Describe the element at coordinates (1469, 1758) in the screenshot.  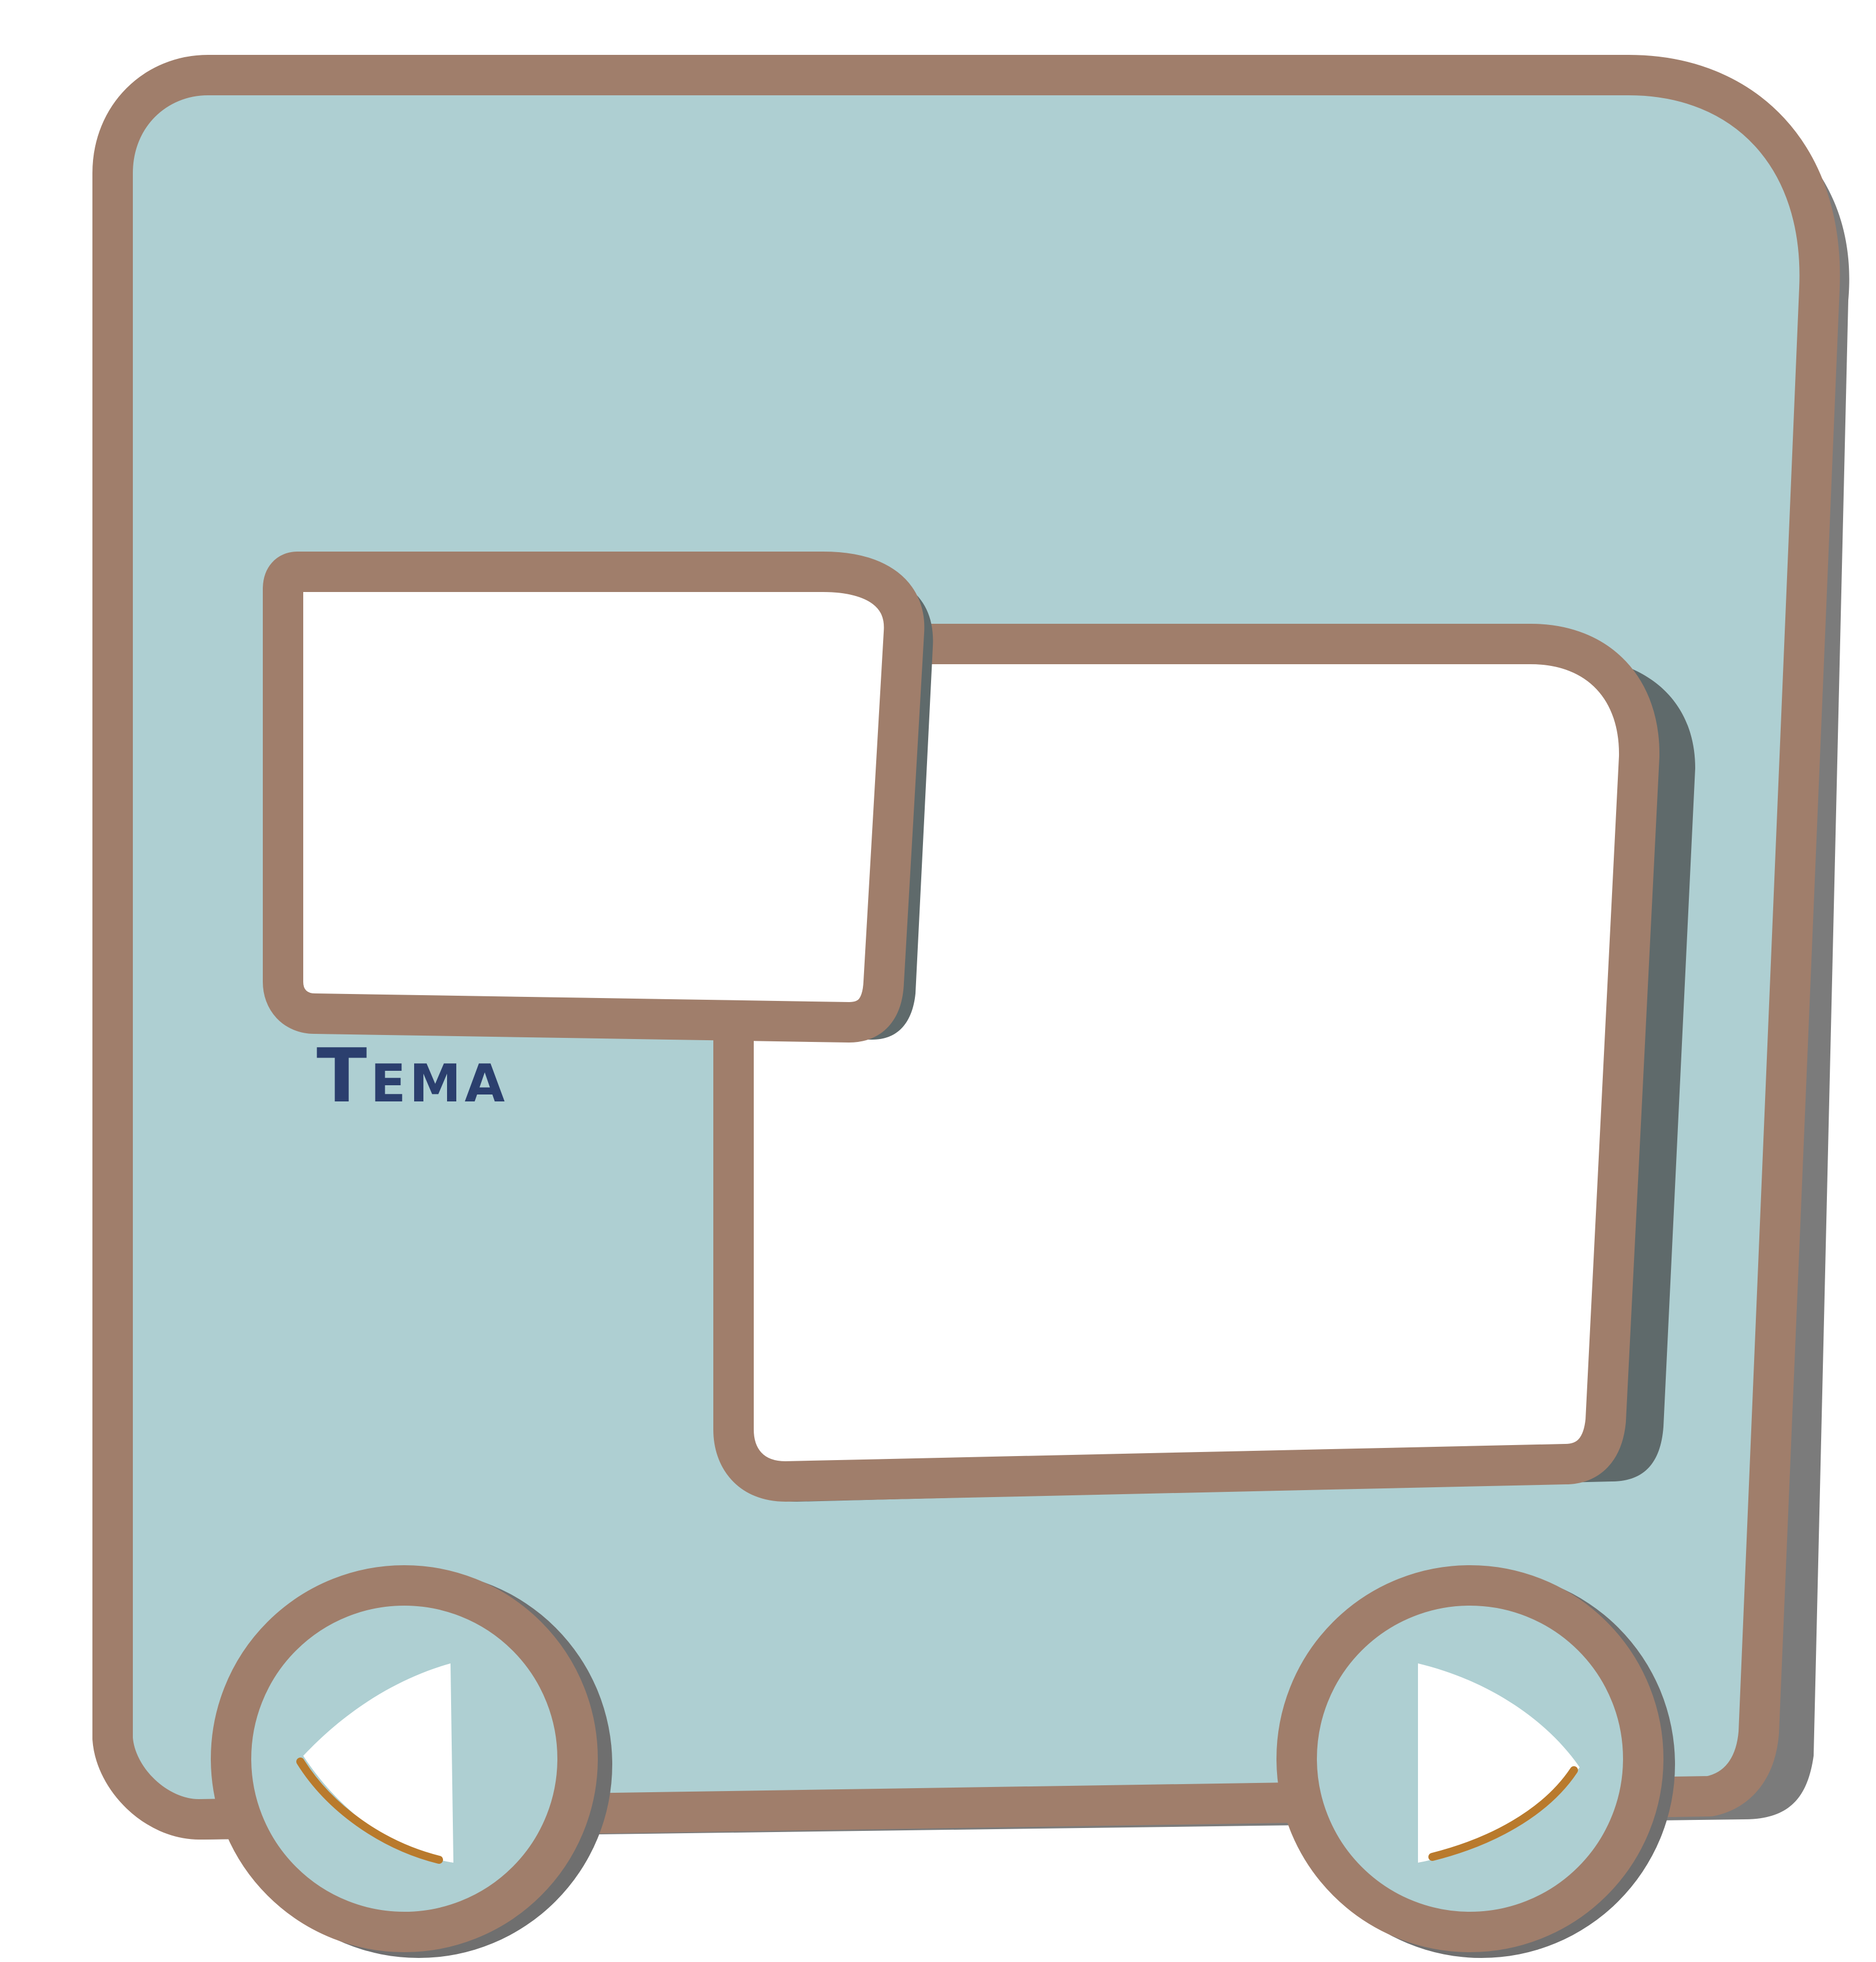
I see `next-button` at that location.